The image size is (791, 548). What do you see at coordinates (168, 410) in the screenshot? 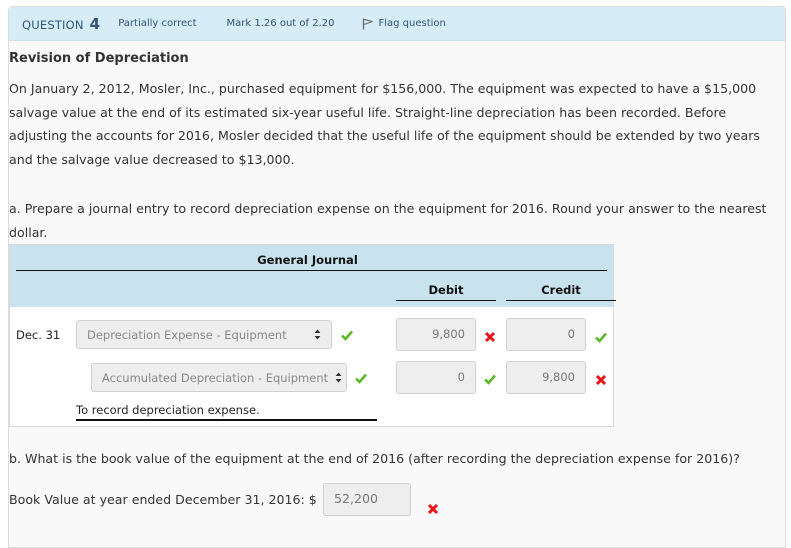
I see `journal-memo: To record depreciation expense.` at bounding box center [168, 410].